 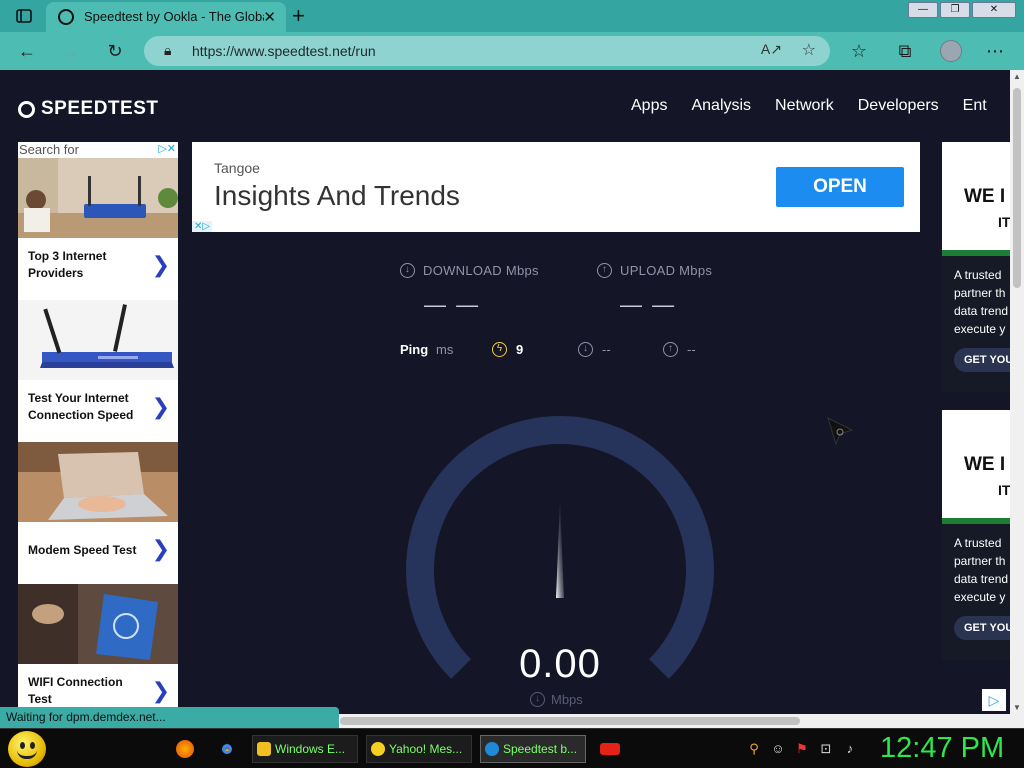 What do you see at coordinates (481, 270) in the screenshot?
I see `download-label-text: DOWNLOAD Mbps` at bounding box center [481, 270].